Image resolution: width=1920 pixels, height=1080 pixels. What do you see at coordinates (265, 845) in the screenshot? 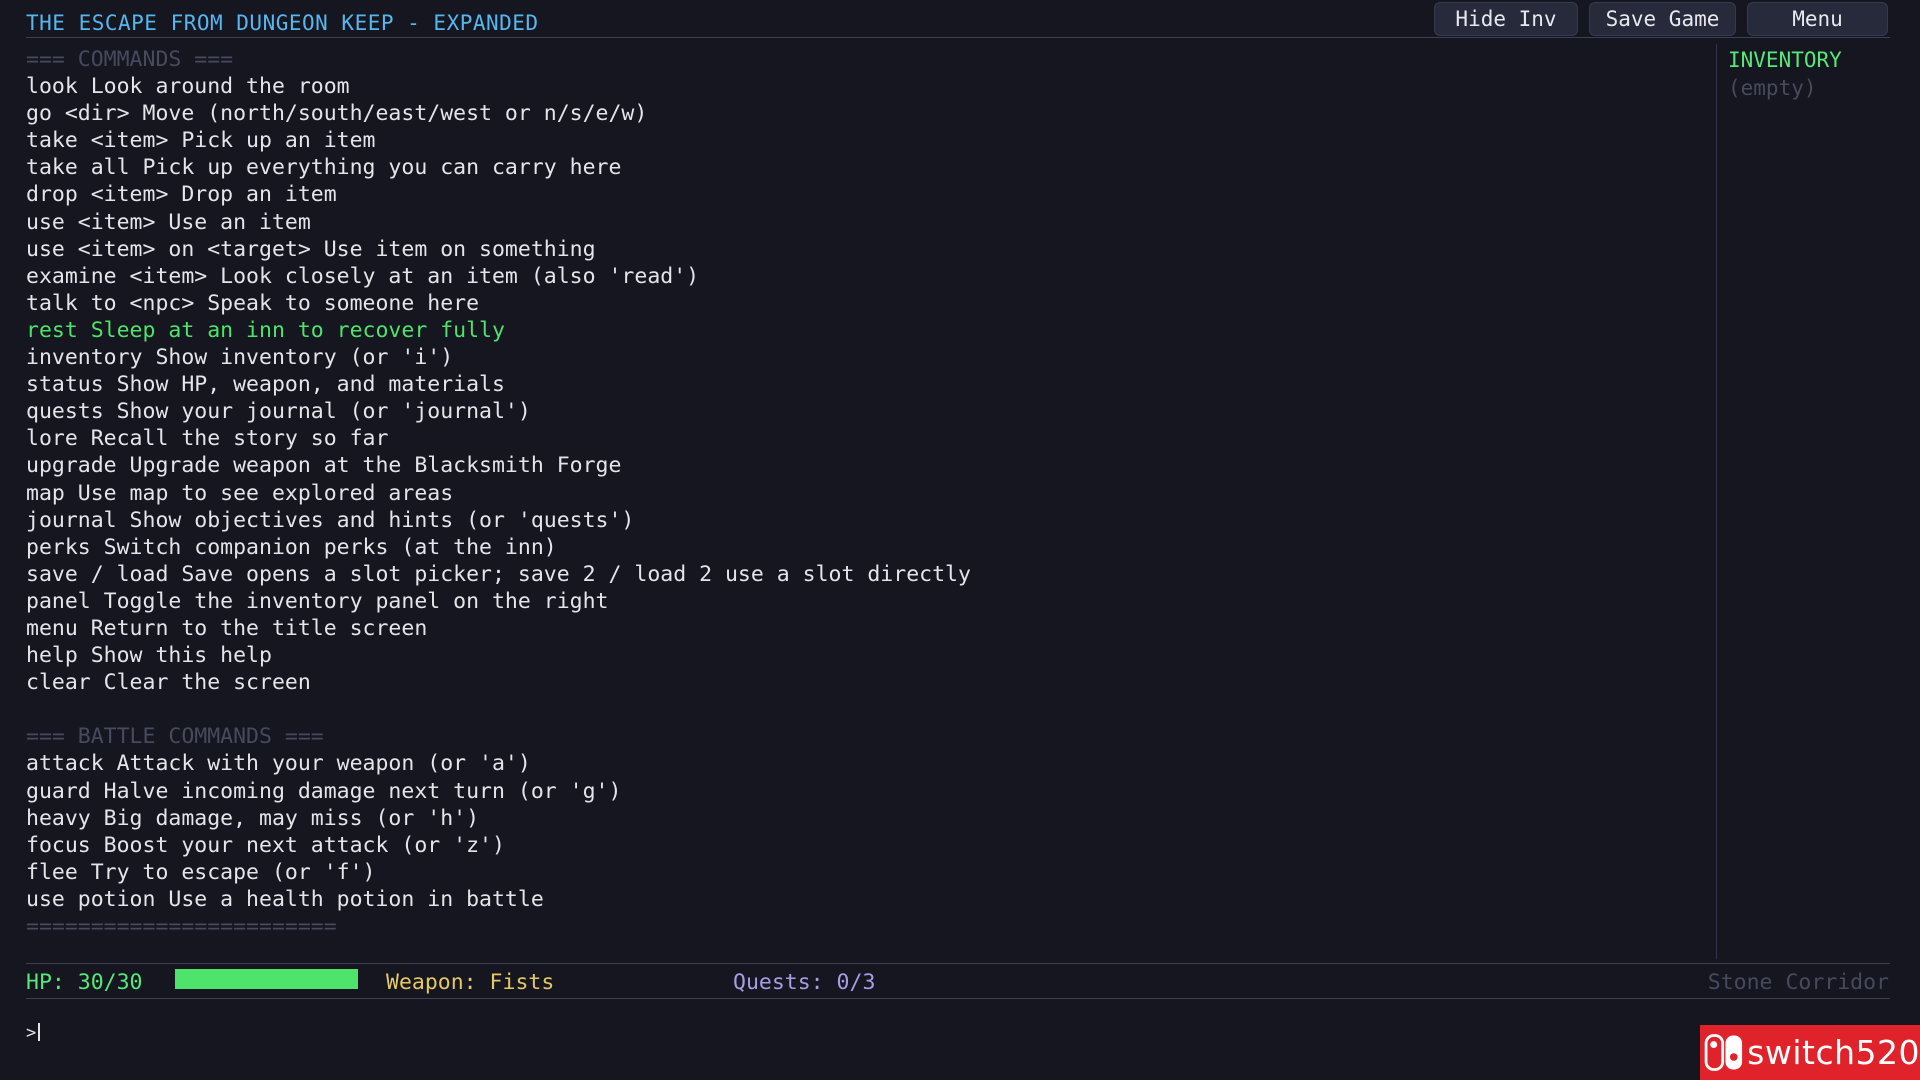
I see `log-line: focus Boost your next attack (or 'z')` at bounding box center [265, 845].